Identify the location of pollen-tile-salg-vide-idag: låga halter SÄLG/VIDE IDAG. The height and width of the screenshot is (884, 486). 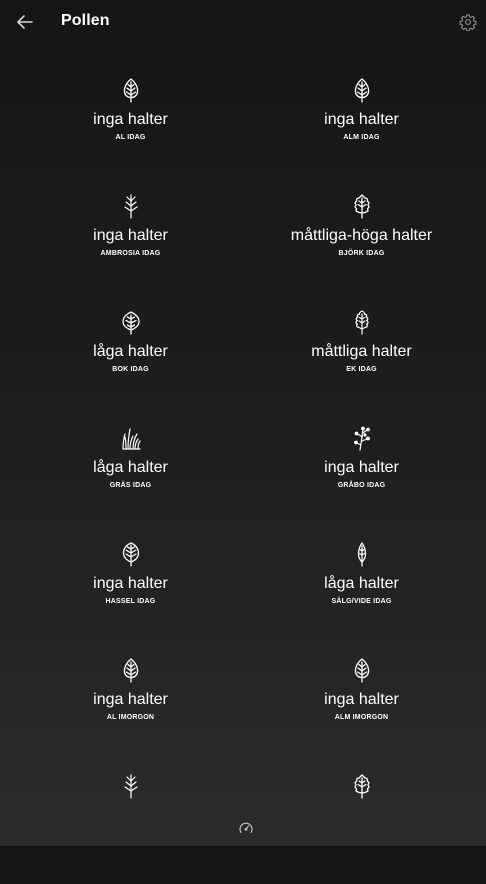
(361, 594).